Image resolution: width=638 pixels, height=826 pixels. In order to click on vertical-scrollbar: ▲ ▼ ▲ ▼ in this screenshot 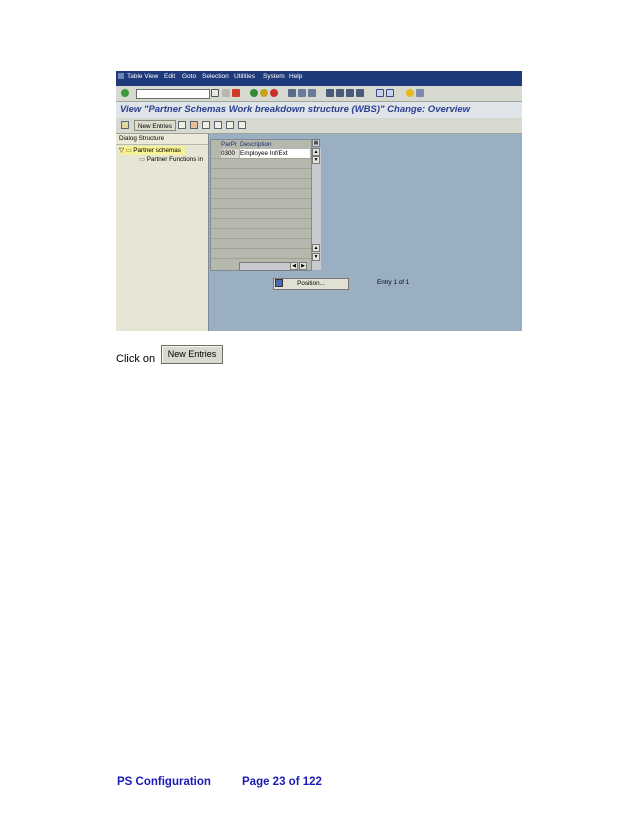, I will do `click(316, 209)`.